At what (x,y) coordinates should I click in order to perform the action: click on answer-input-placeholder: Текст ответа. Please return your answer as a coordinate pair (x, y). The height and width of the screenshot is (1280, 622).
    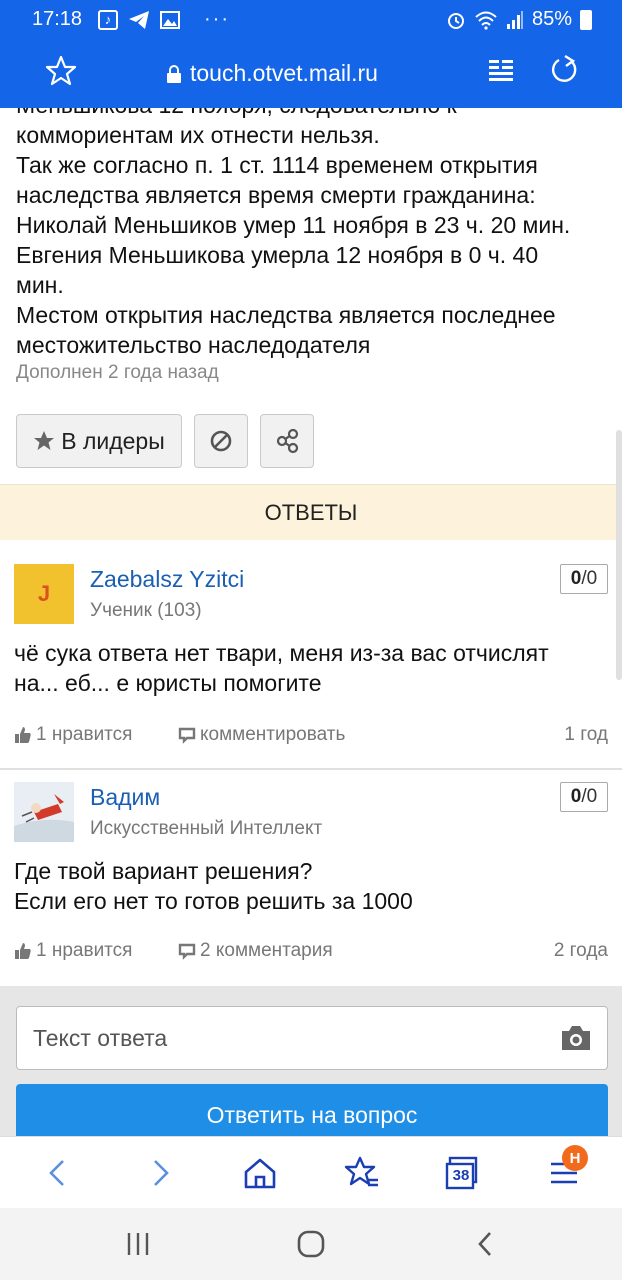
    Looking at the image, I should click on (100, 1038).